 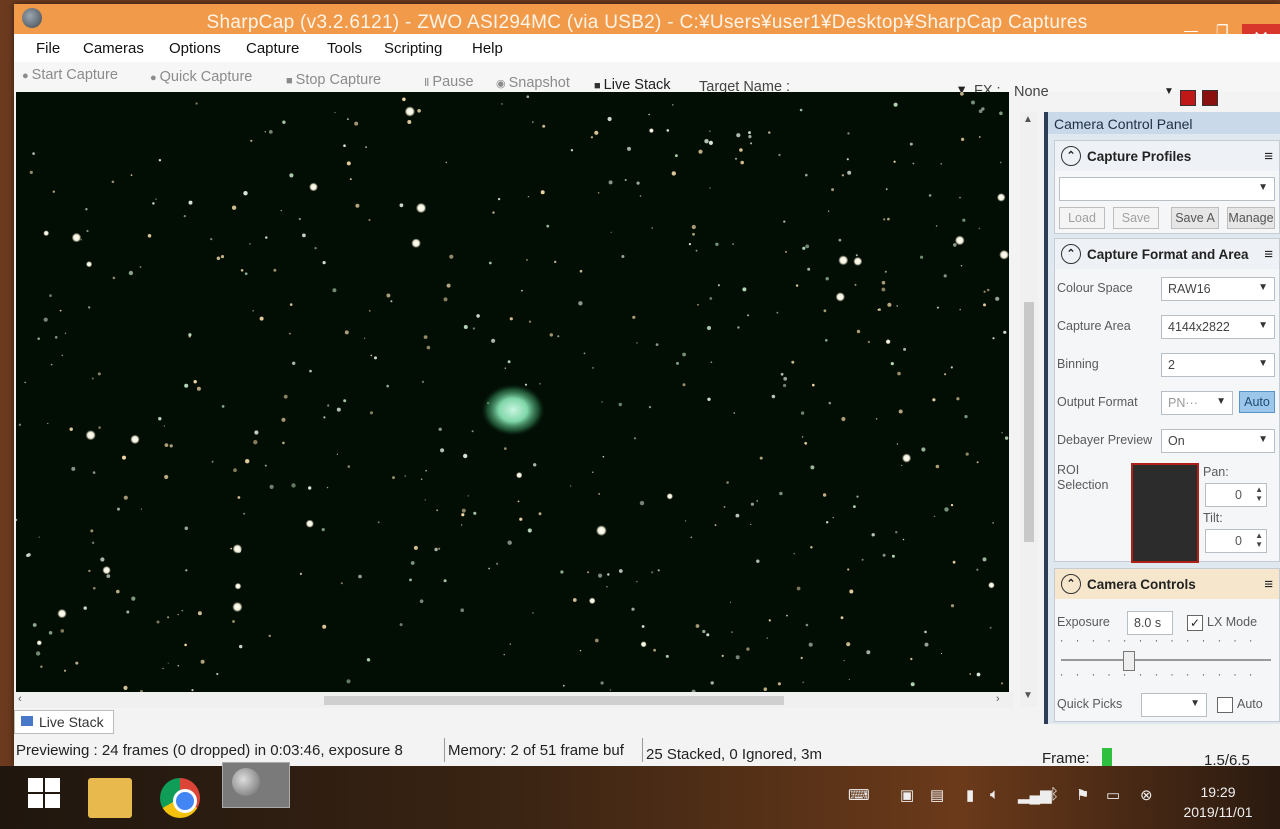 I want to click on windows-start-icon, so click(x=45, y=794).